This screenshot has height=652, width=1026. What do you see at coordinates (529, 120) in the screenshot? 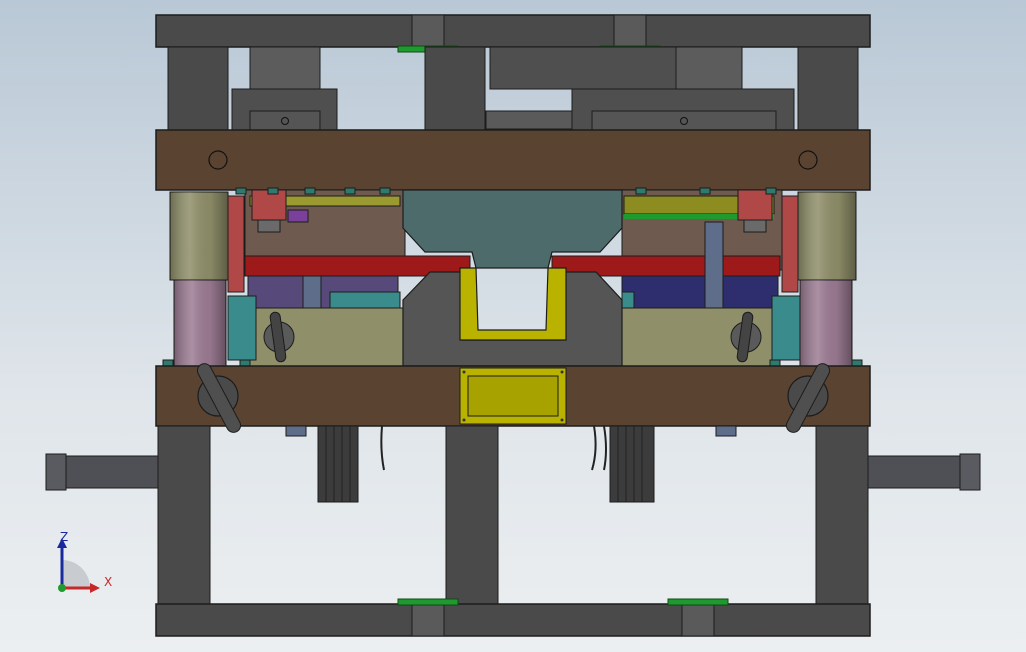
I see `upper-spacer` at bounding box center [529, 120].